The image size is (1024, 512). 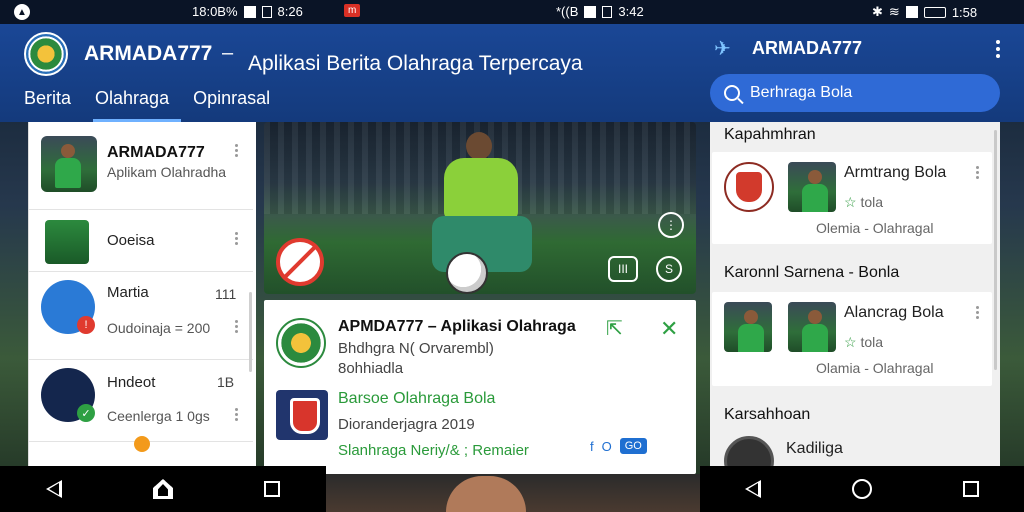 What do you see at coordinates (749, 187) in the screenshot?
I see `club-badge` at bounding box center [749, 187].